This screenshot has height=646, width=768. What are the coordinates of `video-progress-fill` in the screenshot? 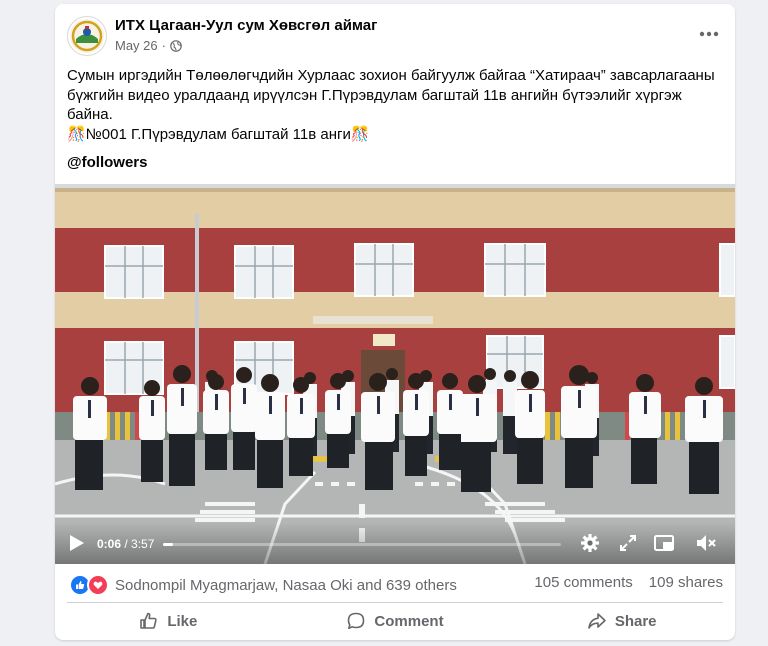 It's located at (168, 544).